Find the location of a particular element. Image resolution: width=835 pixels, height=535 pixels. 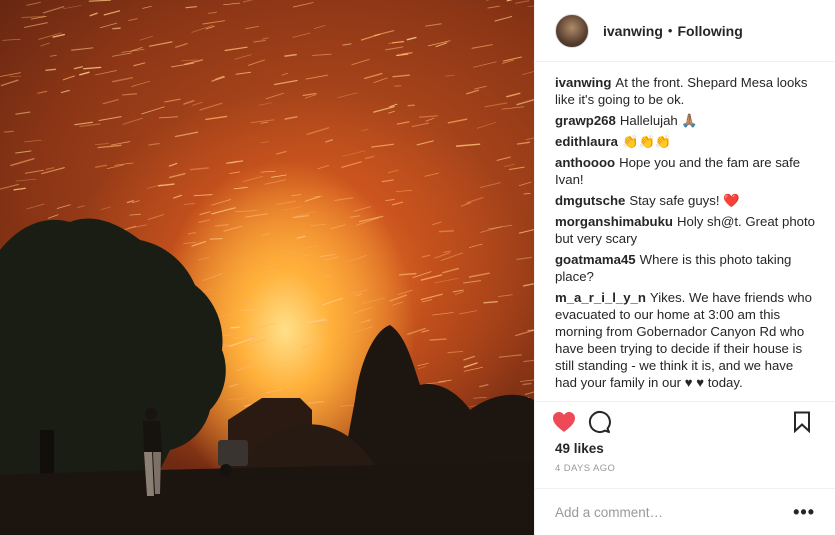

avatar is located at coordinates (572, 30).